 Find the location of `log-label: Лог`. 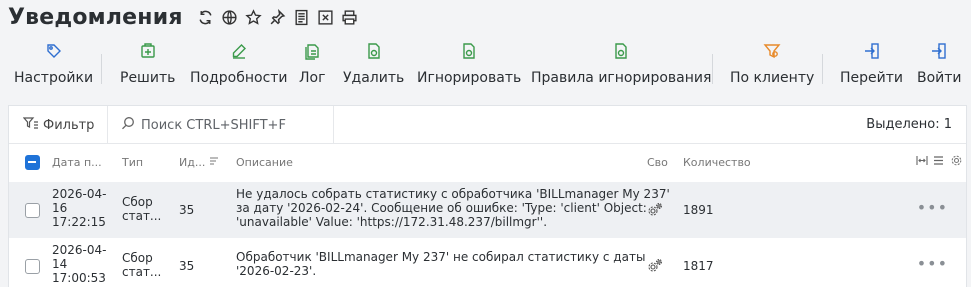

log-label: Лог is located at coordinates (312, 78).